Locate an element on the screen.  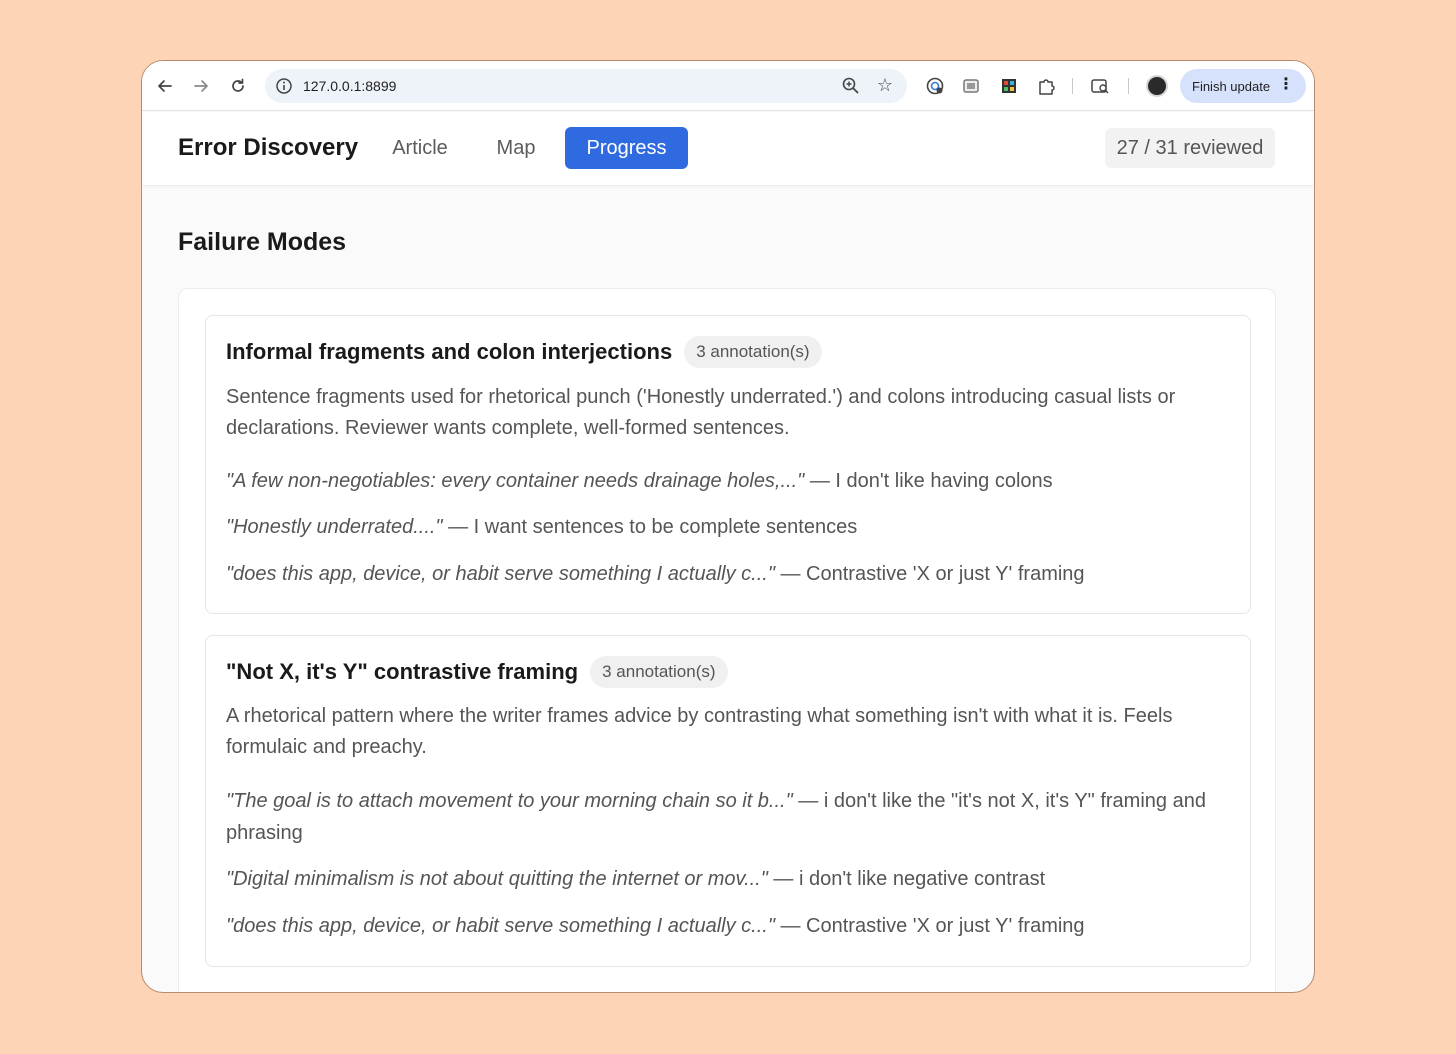
nav-progress: Progress is located at coordinates (626, 148).